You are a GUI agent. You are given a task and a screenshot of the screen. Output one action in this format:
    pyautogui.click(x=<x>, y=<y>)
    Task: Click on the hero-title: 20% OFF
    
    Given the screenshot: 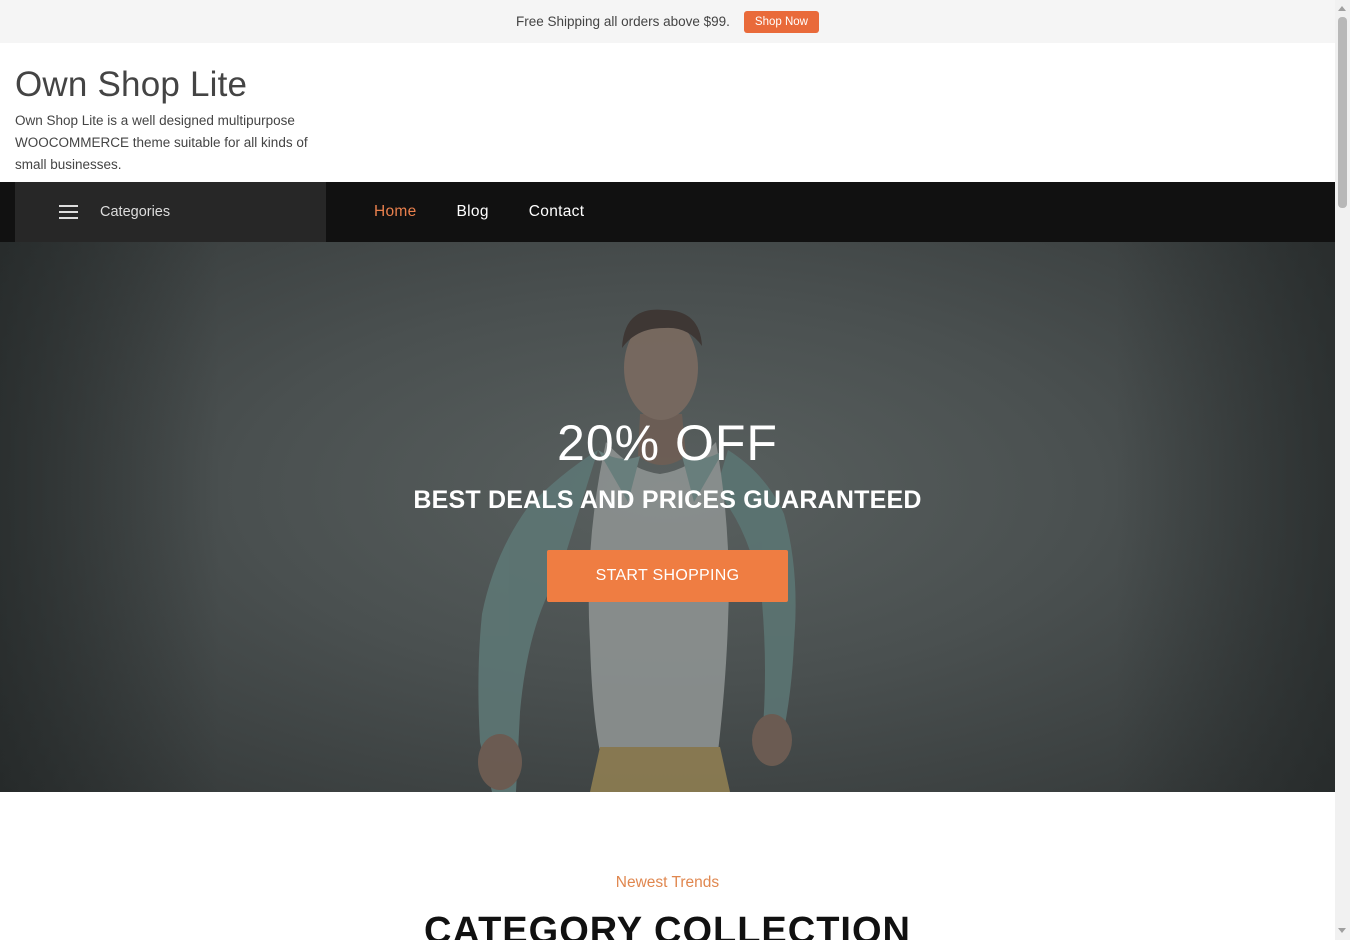 What is the action you would take?
    pyautogui.click(x=667, y=443)
    